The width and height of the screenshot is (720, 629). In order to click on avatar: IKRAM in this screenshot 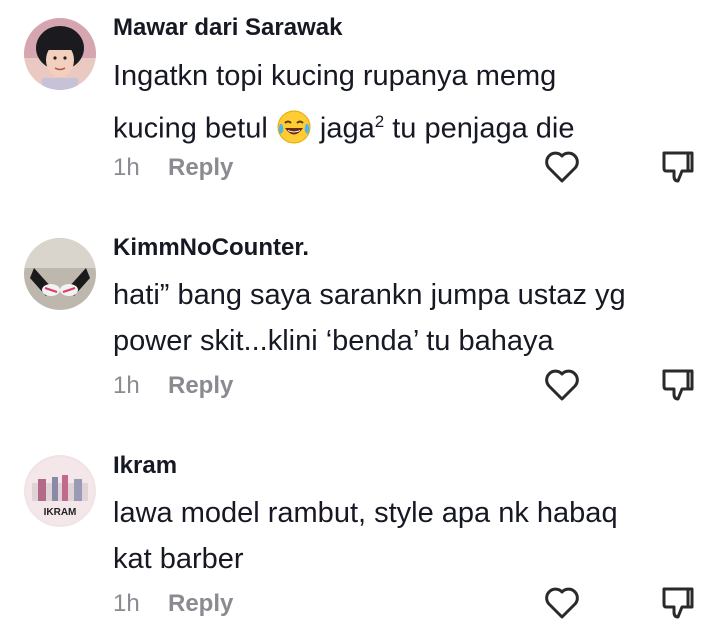, I will do `click(60, 491)`.